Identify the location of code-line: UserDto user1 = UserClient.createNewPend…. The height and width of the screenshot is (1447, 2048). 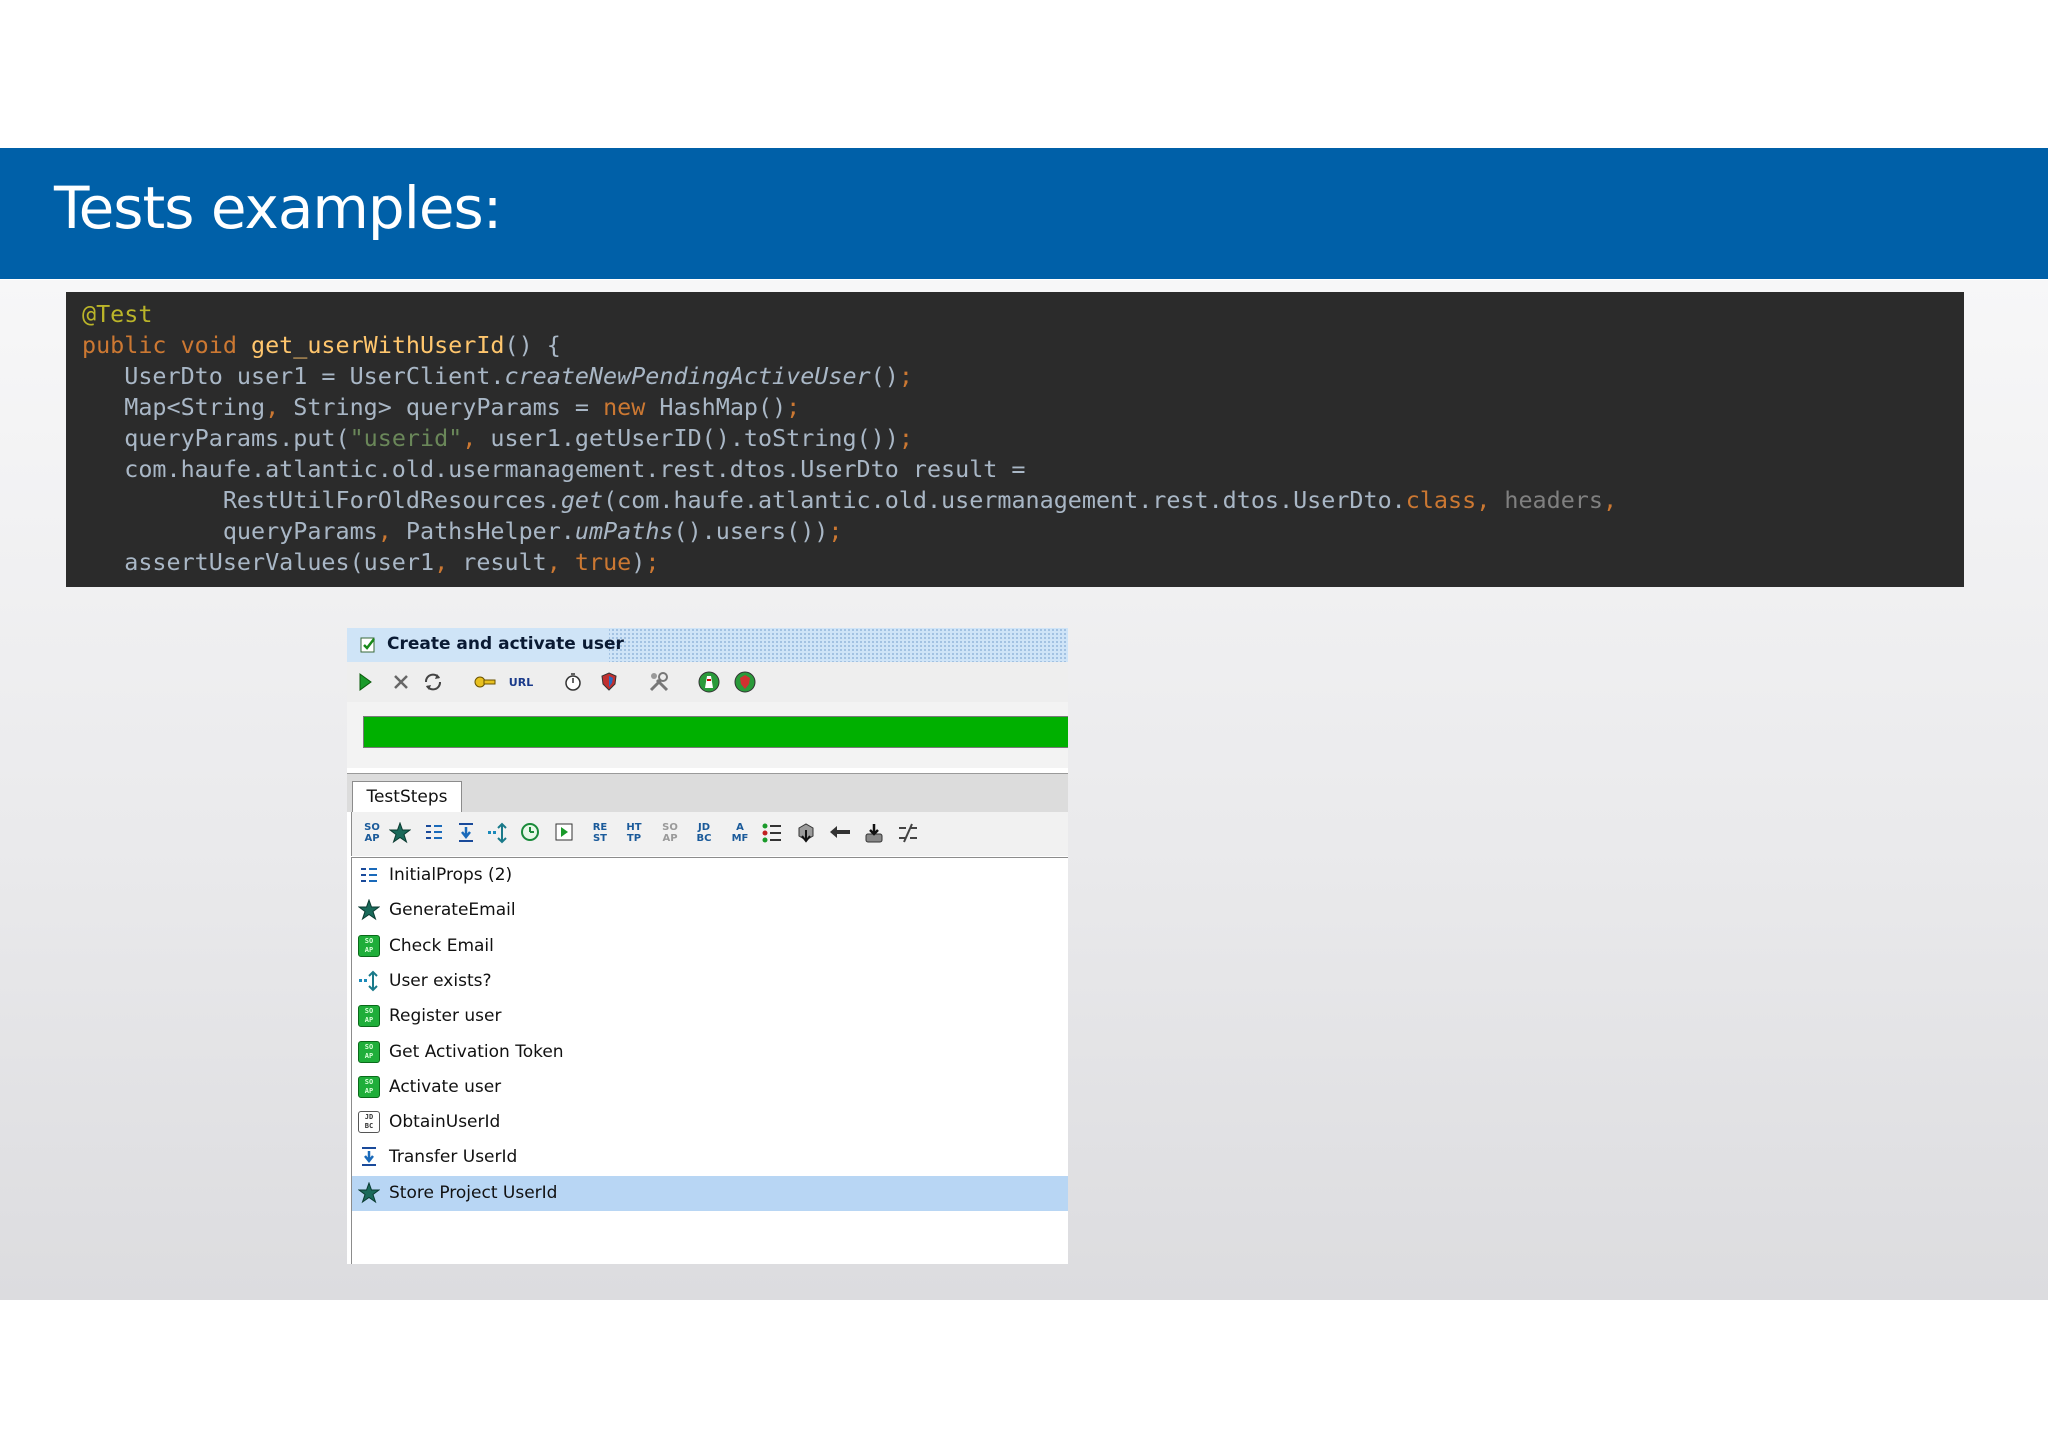
(497, 376).